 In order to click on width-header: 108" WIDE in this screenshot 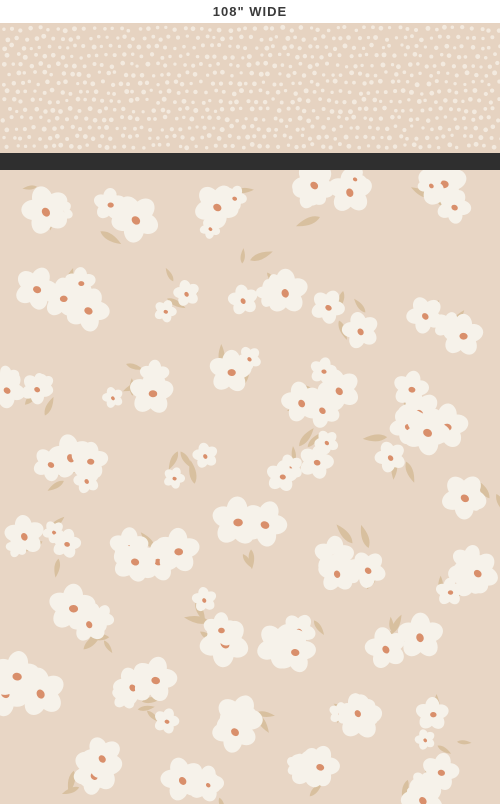, I will do `click(250, 11)`.